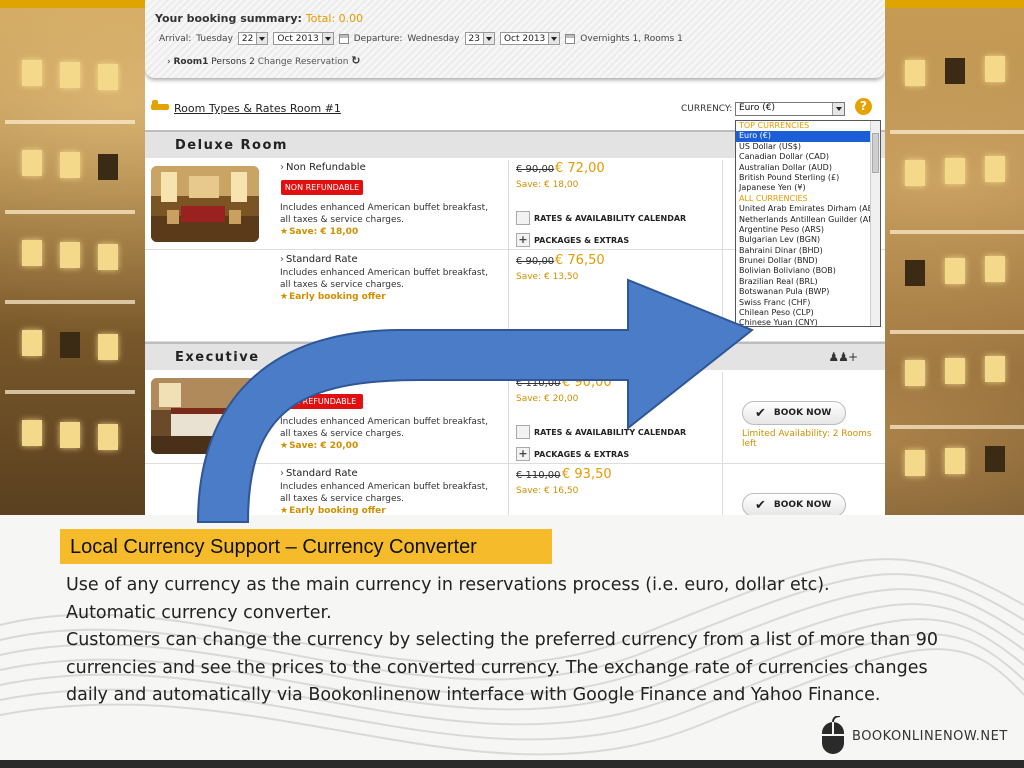 Image resolution: width=1024 pixels, height=768 pixels. What do you see at coordinates (863, 106) in the screenshot?
I see `help-icon: ?` at bounding box center [863, 106].